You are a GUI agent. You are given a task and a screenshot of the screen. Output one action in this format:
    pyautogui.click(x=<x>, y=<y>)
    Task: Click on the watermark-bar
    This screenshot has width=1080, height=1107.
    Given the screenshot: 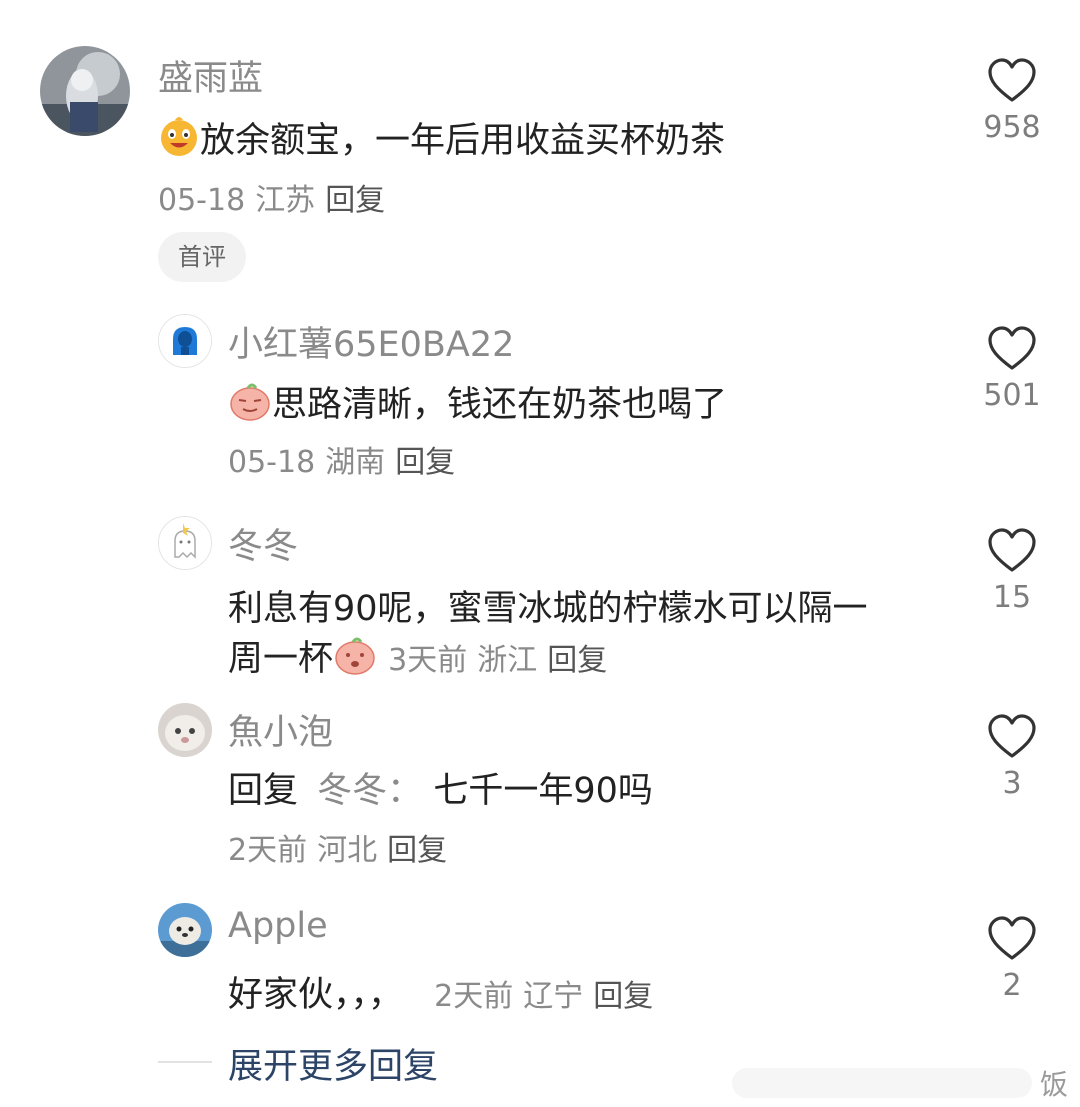 What is the action you would take?
    pyautogui.click(x=882, y=1083)
    